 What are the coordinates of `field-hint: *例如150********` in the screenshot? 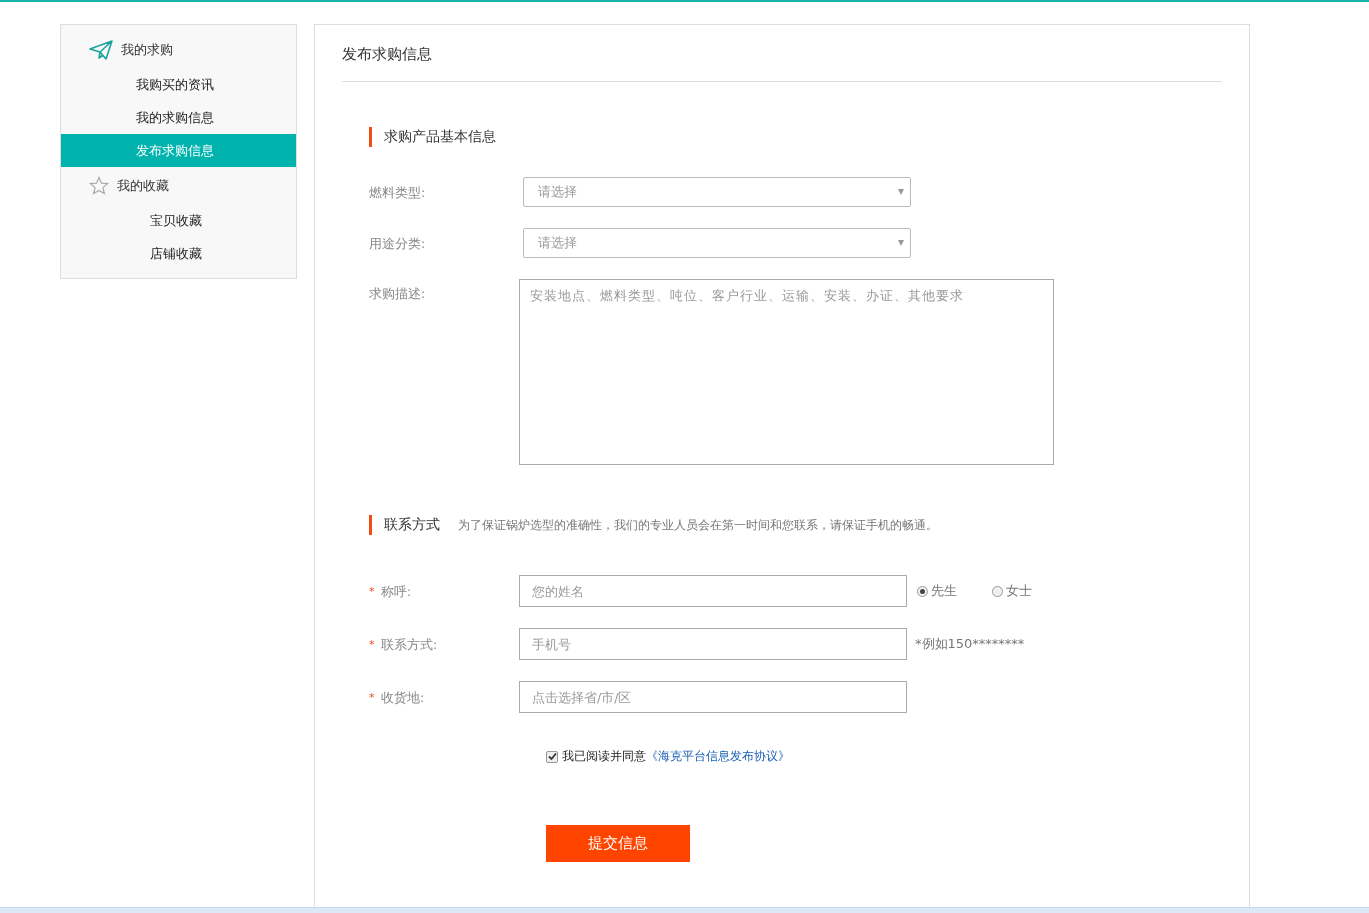 It's located at (970, 644).